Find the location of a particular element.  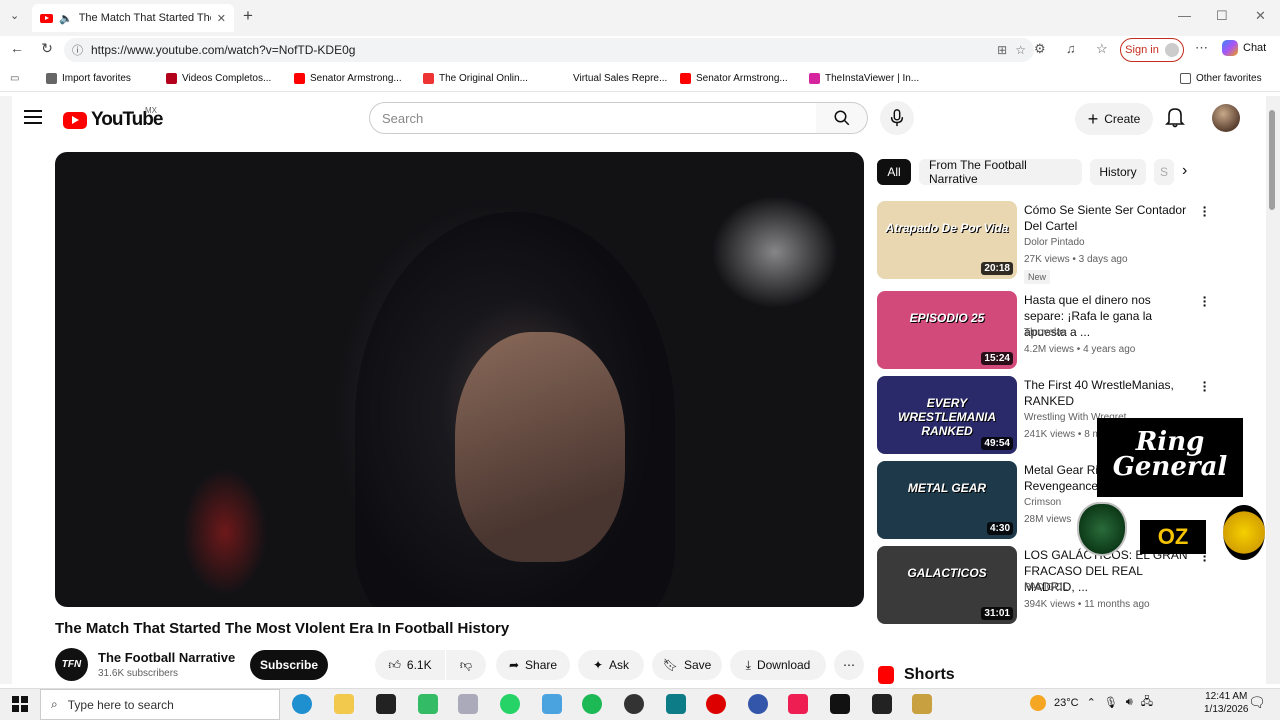

close-window-button: ✕ is located at coordinates (1260, 16).